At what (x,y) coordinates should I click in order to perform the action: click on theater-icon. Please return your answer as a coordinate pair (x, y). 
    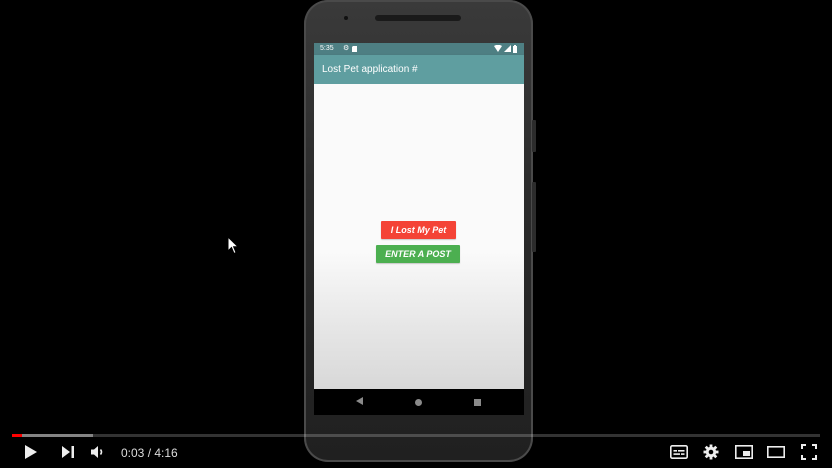
    Looking at the image, I should click on (776, 454).